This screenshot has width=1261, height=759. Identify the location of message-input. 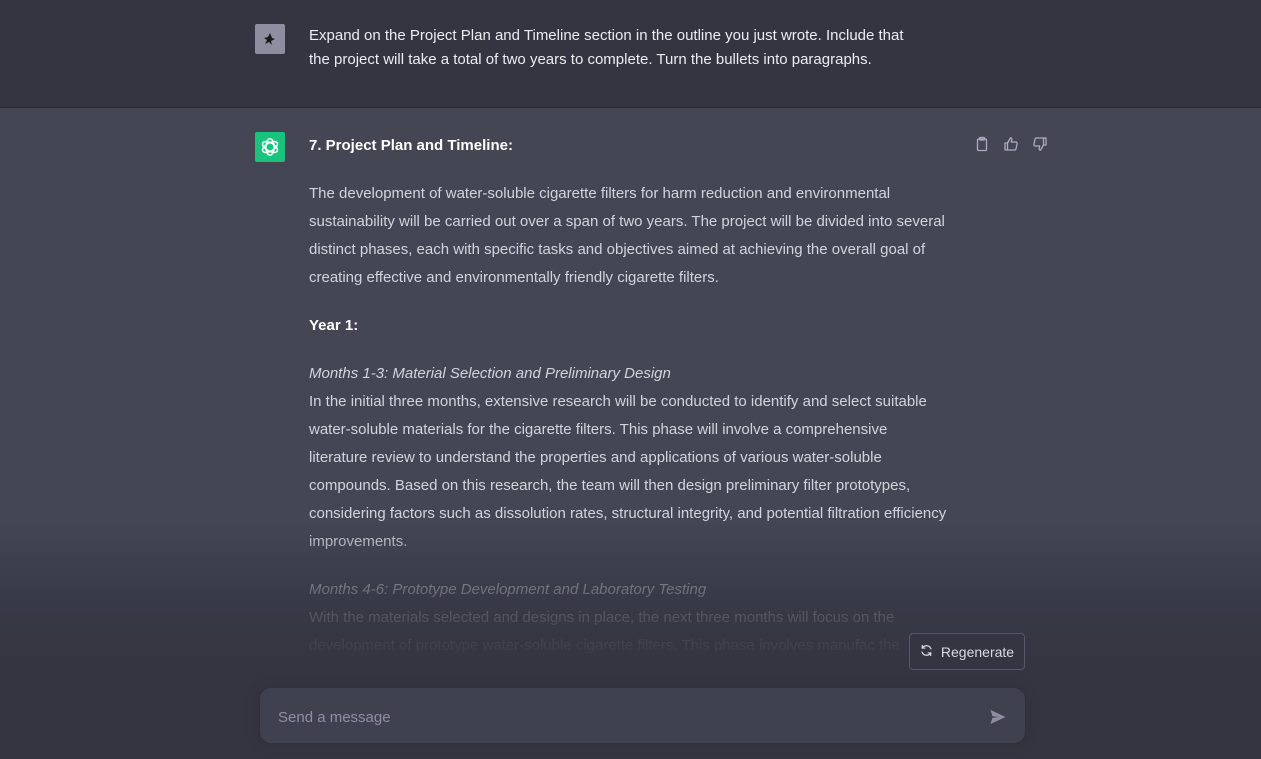
(623, 717).